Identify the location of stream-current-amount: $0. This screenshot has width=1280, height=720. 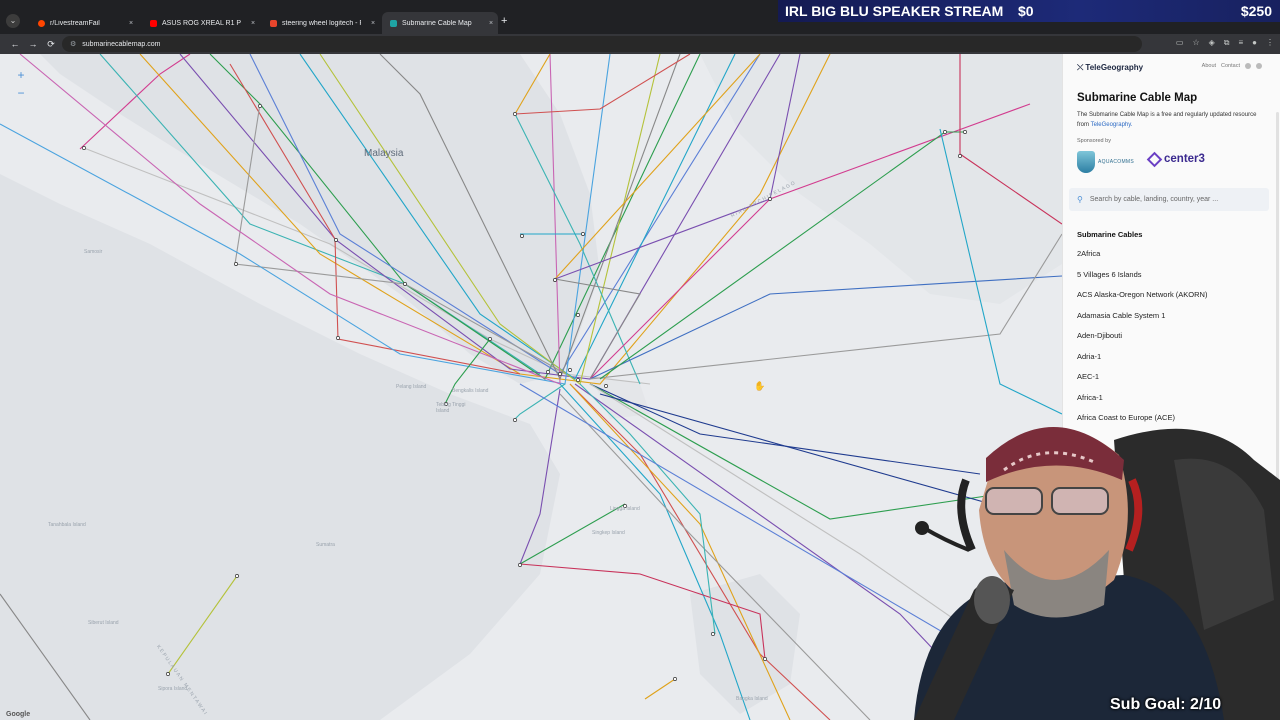
(1026, 11).